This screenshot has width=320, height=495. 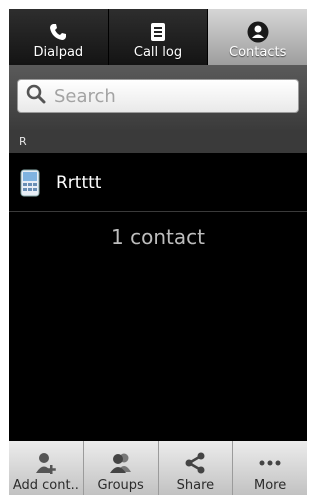 I want to click on groups-button: Groups, so click(x=121, y=468).